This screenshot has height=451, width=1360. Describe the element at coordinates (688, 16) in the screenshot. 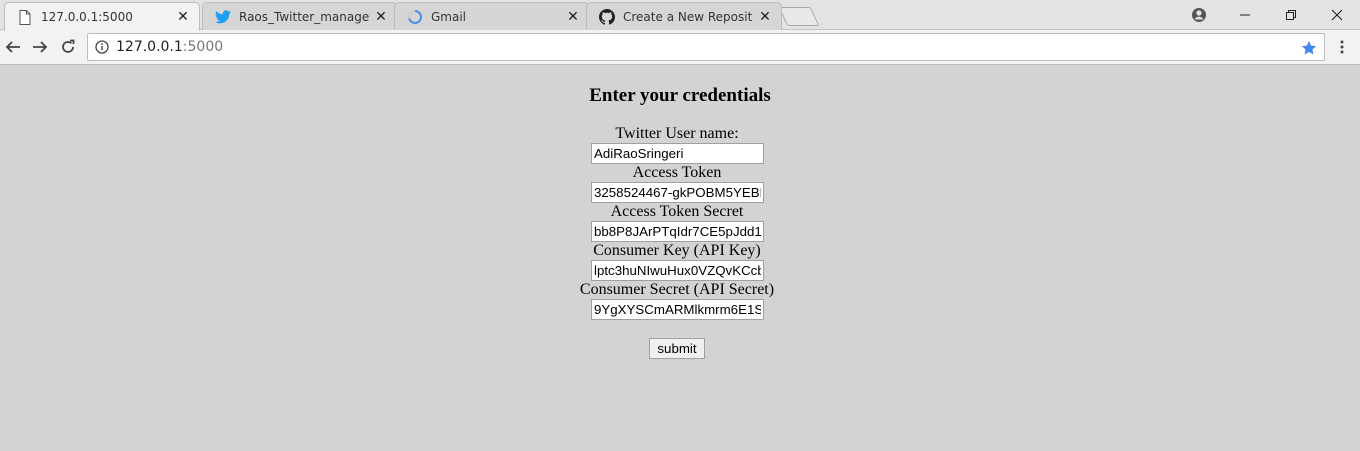

I see `tab-title: Create a New Repository` at that location.